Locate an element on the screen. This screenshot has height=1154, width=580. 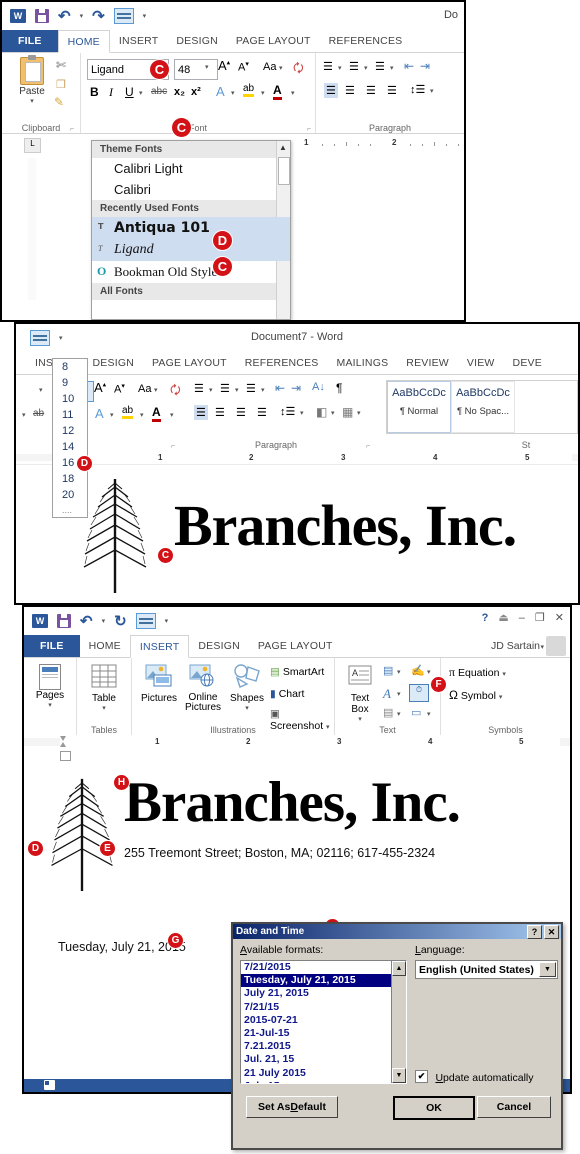
show-marks-icon: ¶ is located at coordinates (339, 388).